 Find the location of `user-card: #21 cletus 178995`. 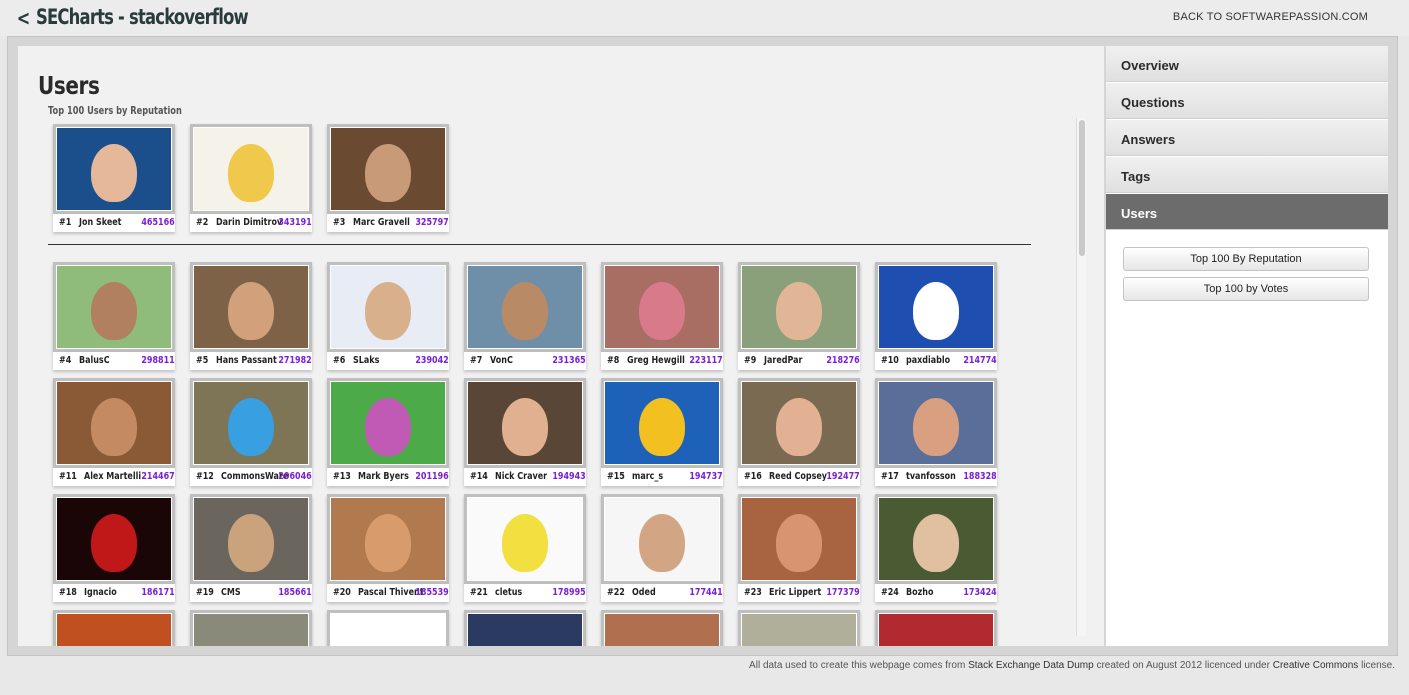

user-card: #21 cletus 178995 is located at coordinates (525, 549).